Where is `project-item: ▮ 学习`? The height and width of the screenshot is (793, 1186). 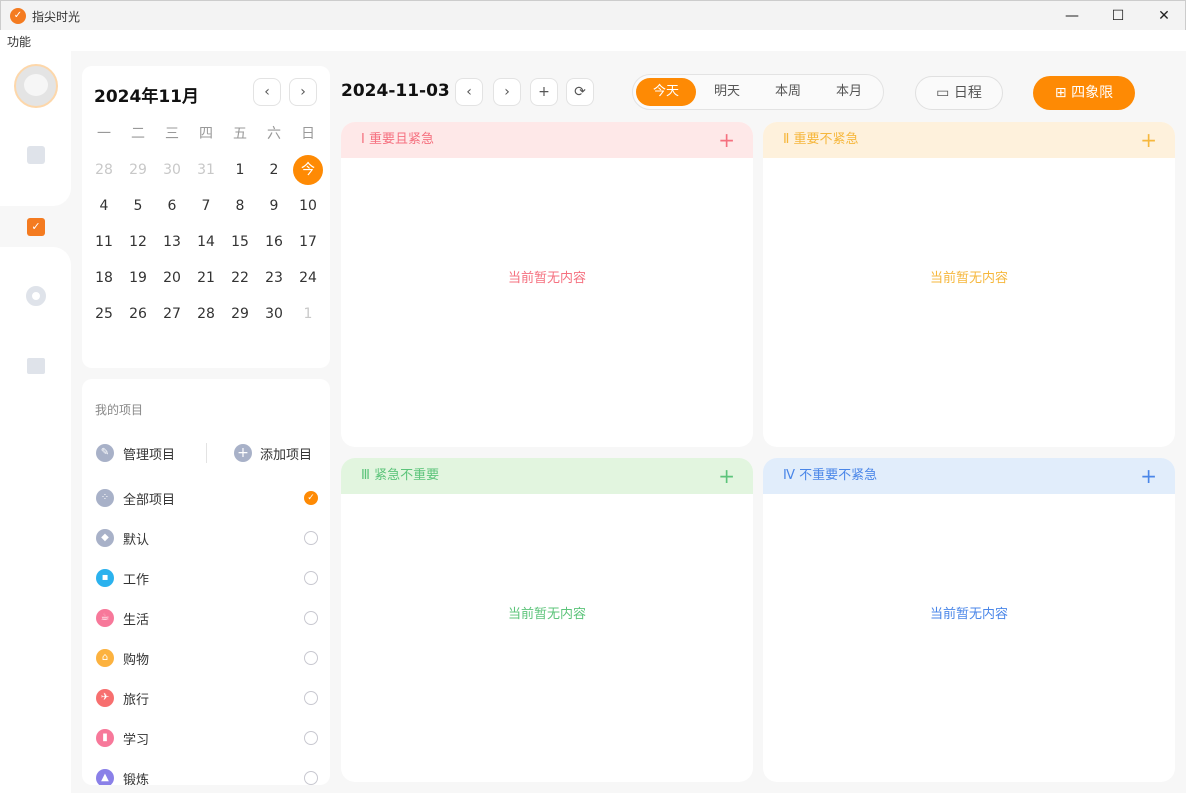
project-item: ▮ 学习 is located at coordinates (207, 738).